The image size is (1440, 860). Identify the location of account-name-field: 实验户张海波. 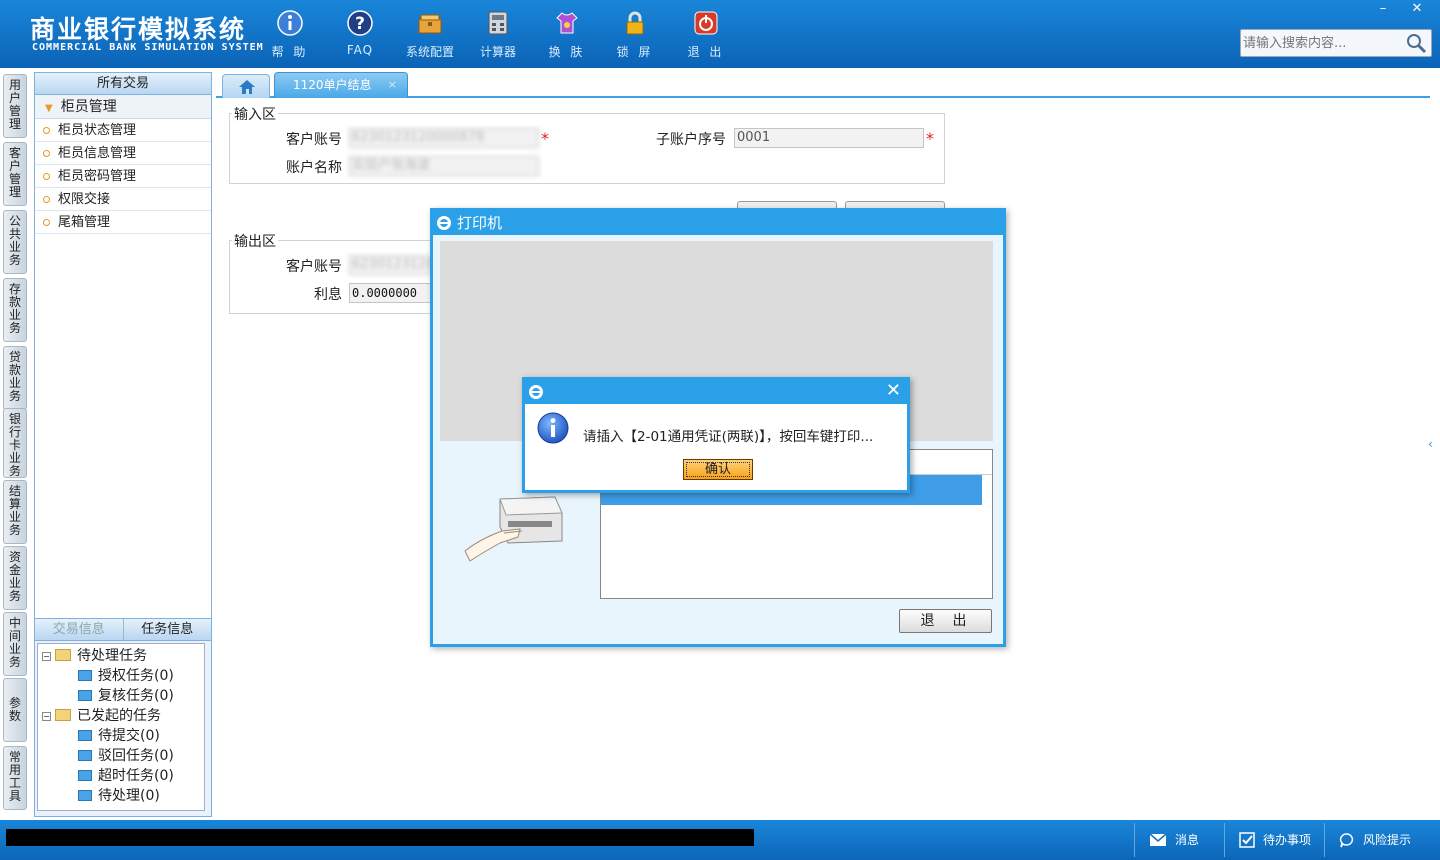
(444, 166).